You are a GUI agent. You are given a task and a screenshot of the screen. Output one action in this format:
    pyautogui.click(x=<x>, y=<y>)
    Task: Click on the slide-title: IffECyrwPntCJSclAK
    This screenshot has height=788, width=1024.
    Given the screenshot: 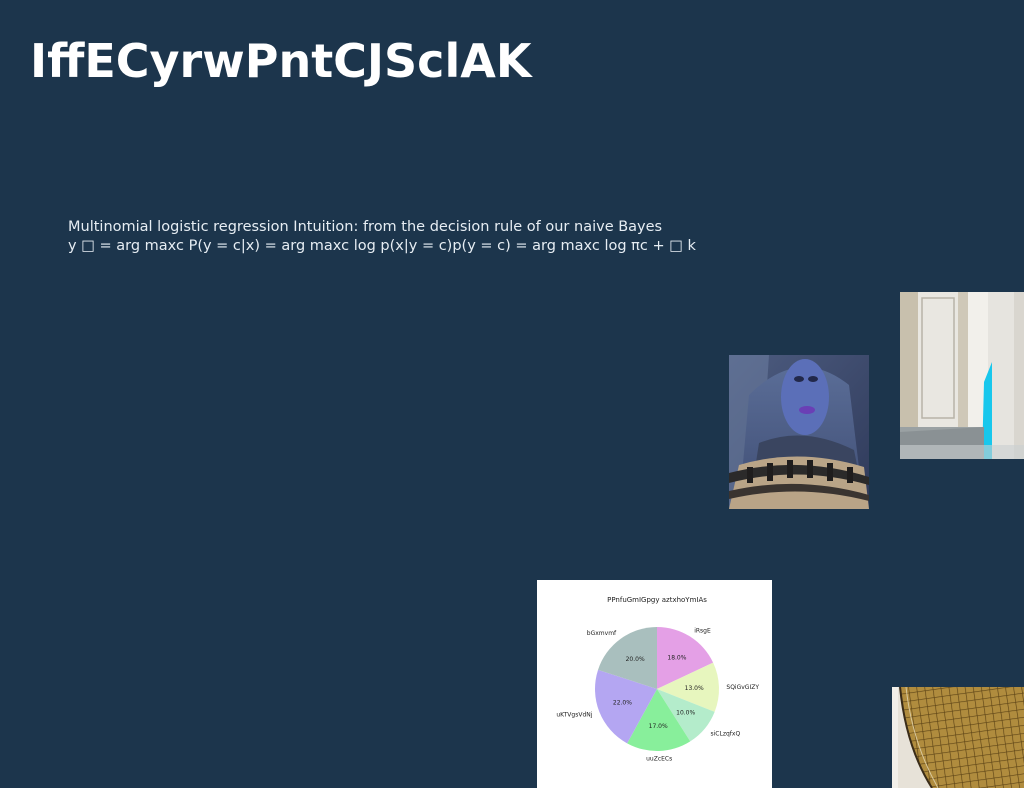 What is the action you would take?
    pyautogui.click(x=281, y=61)
    